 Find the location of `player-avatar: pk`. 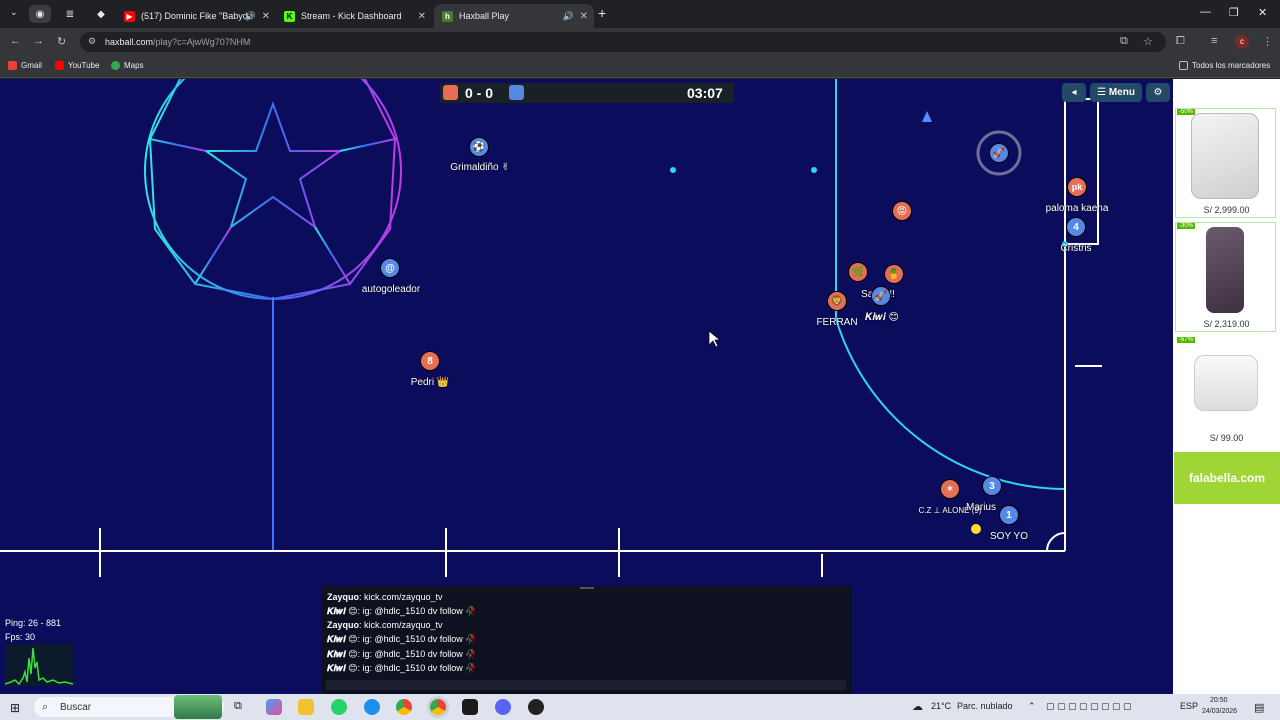

player-avatar: pk is located at coordinates (1077, 187).